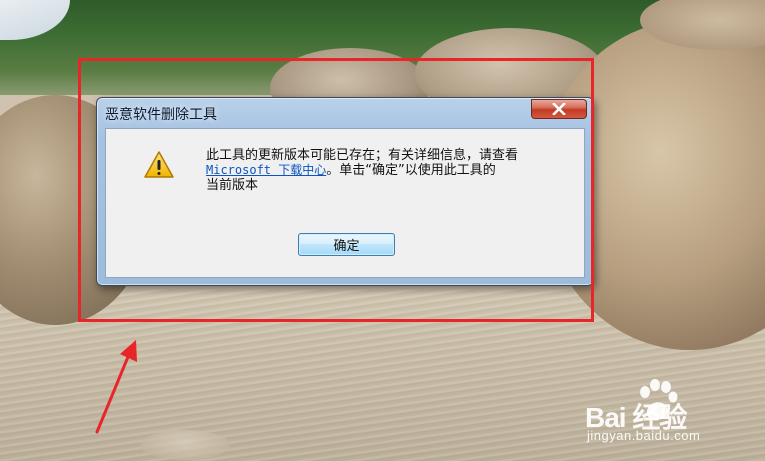 This screenshot has width=765, height=461. What do you see at coordinates (644, 435) in the screenshot?
I see `watermark-url: jingyan.baidu.com` at bounding box center [644, 435].